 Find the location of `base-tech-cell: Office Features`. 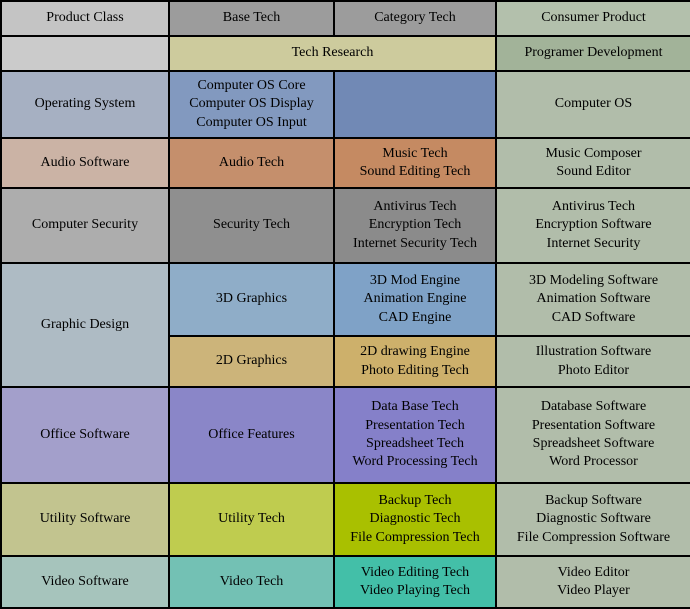

base-tech-cell: Office Features is located at coordinates (251, 435).